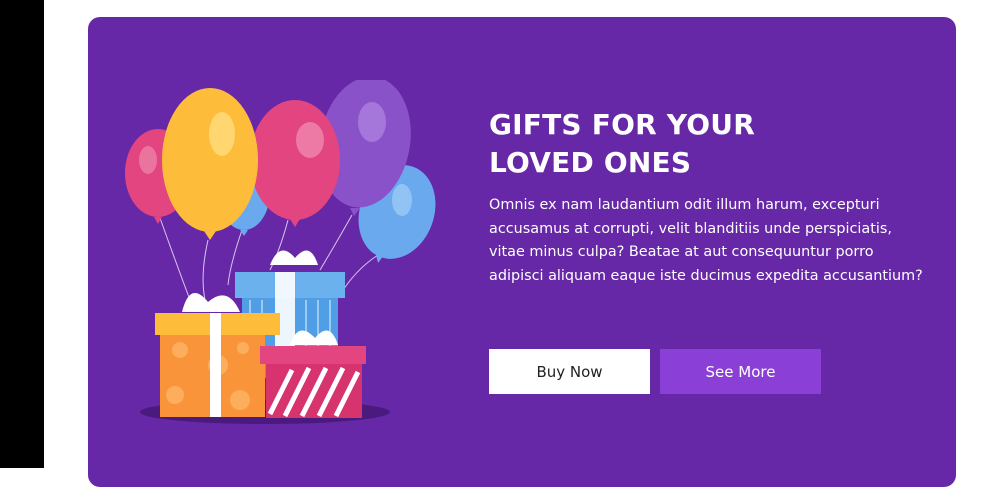  I want to click on banner-buttons: Buy Now See More, so click(655, 371).